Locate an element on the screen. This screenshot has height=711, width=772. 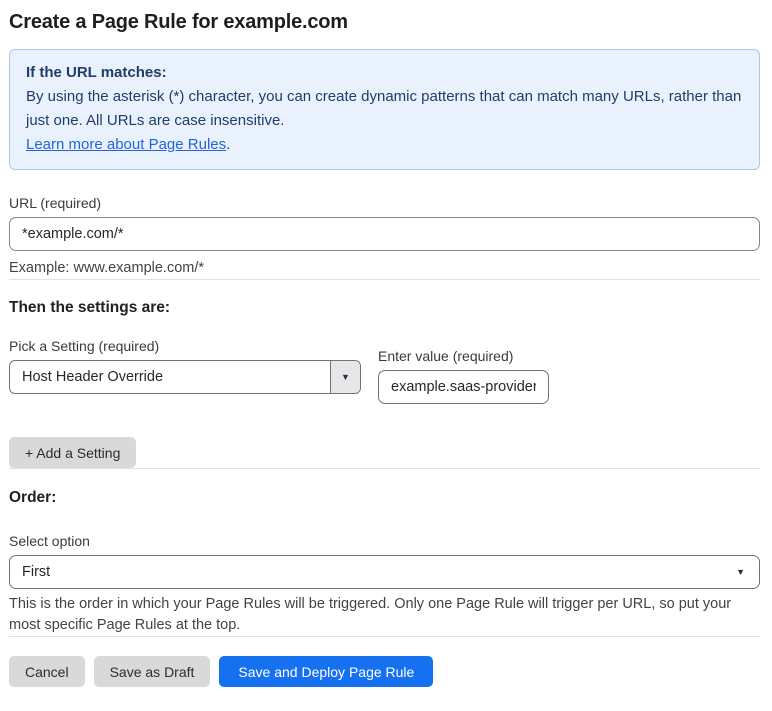
url-input is located at coordinates (384, 234).